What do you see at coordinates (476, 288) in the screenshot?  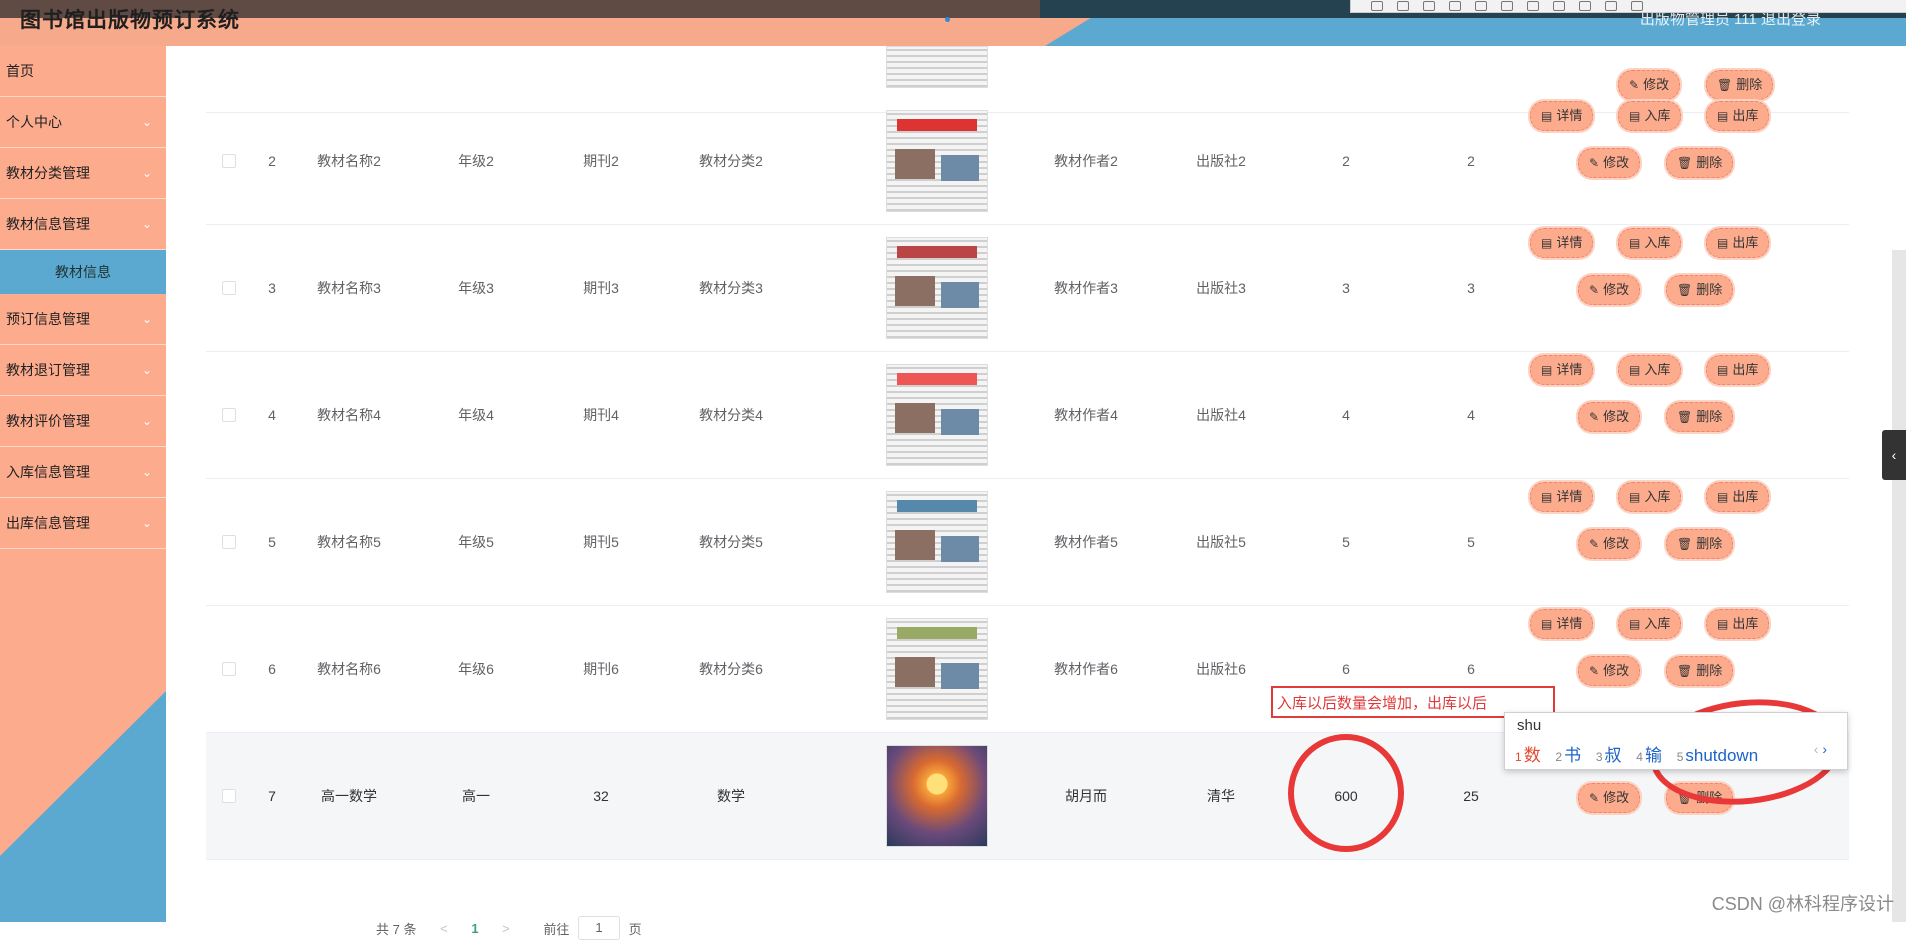 I see `cell-grade: 年级3` at bounding box center [476, 288].